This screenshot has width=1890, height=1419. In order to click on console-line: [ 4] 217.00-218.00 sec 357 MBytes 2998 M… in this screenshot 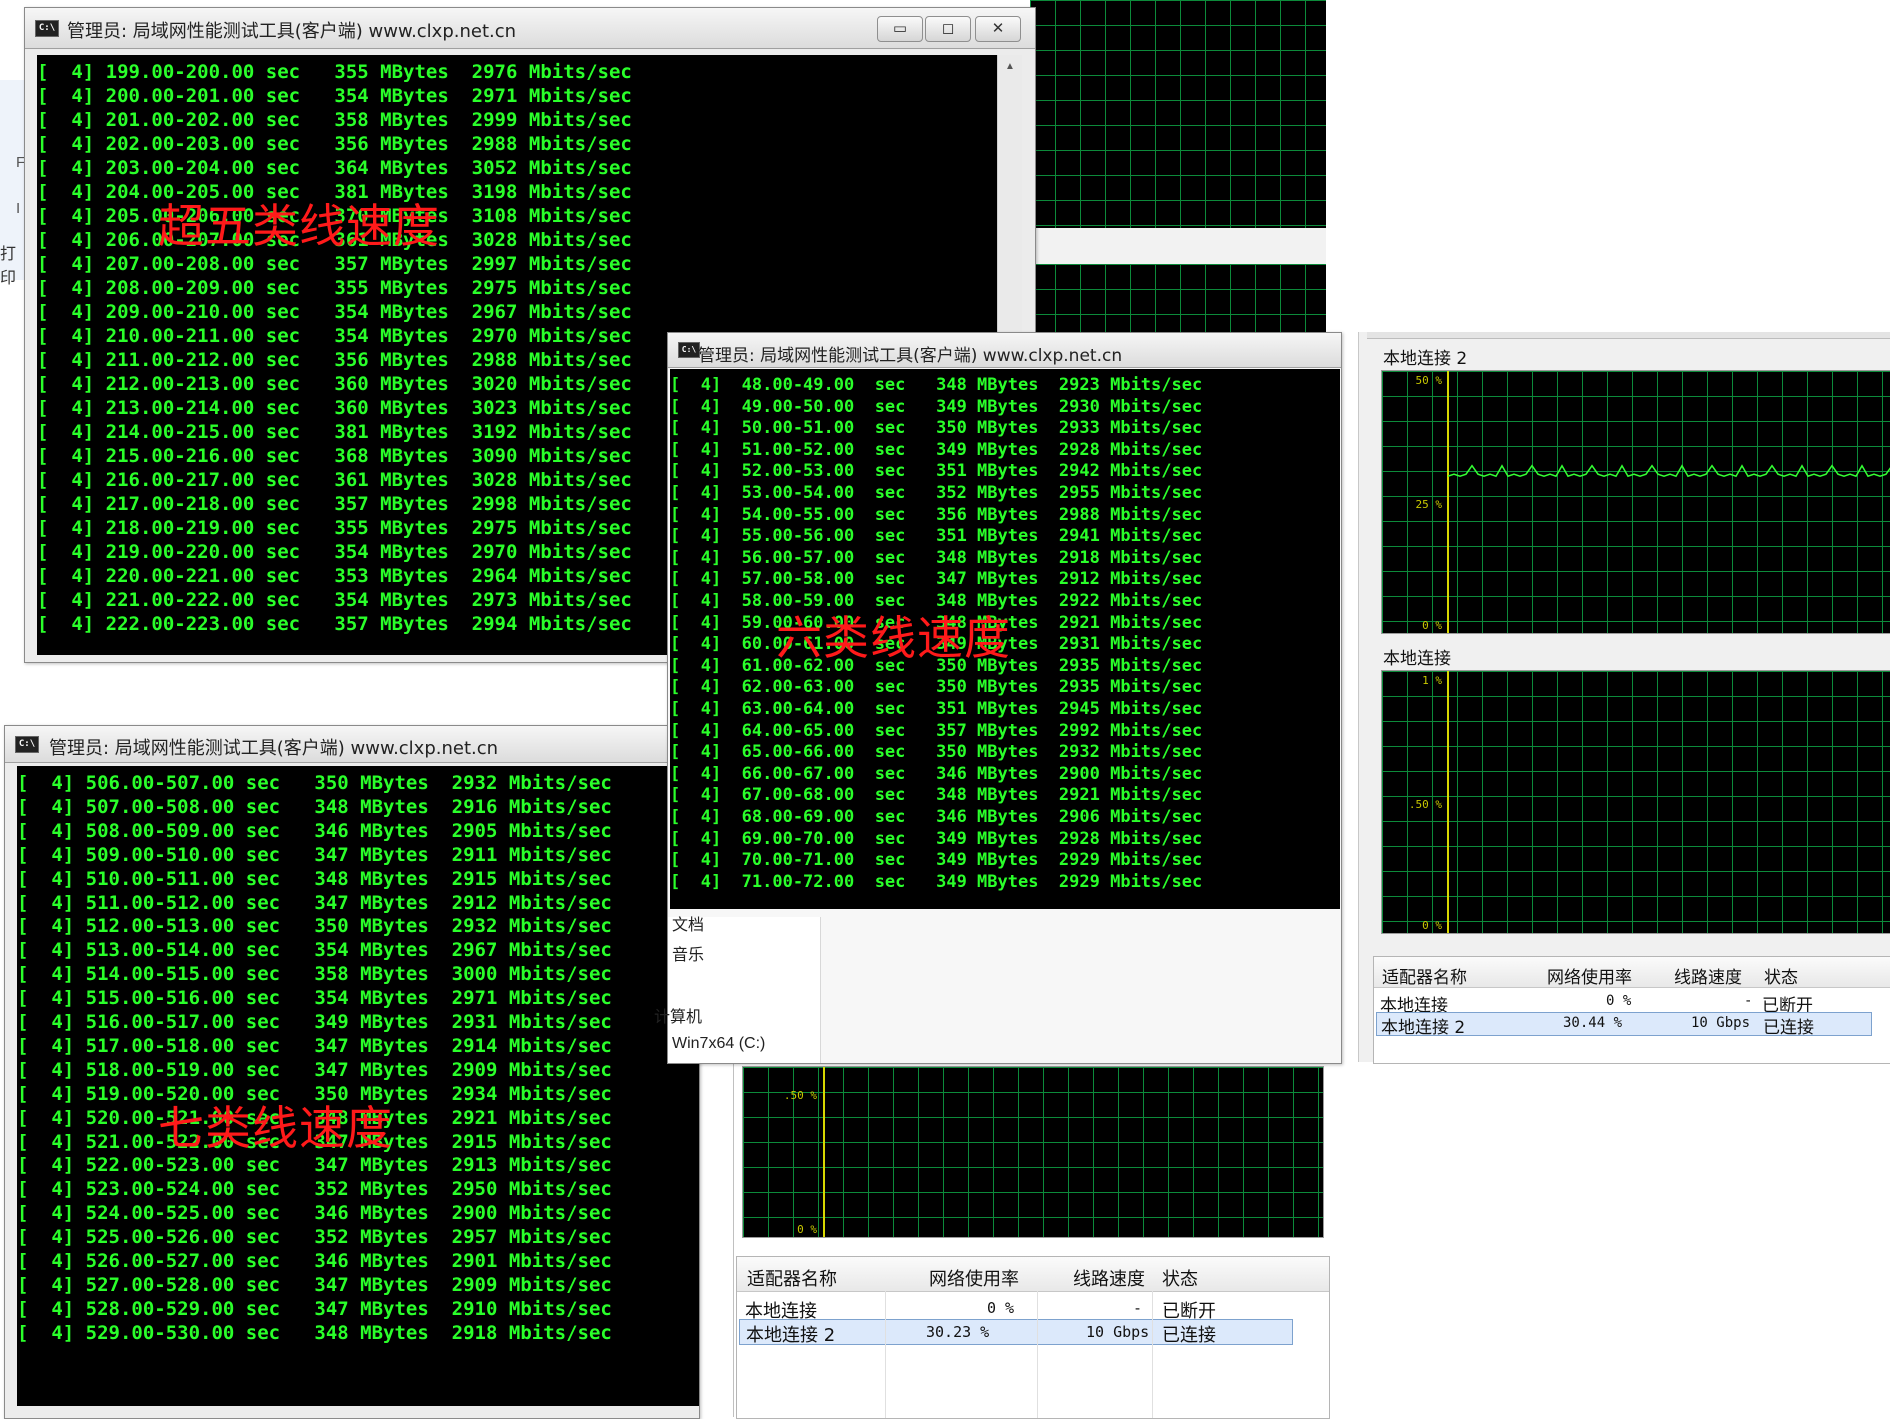, I will do `click(334, 504)`.